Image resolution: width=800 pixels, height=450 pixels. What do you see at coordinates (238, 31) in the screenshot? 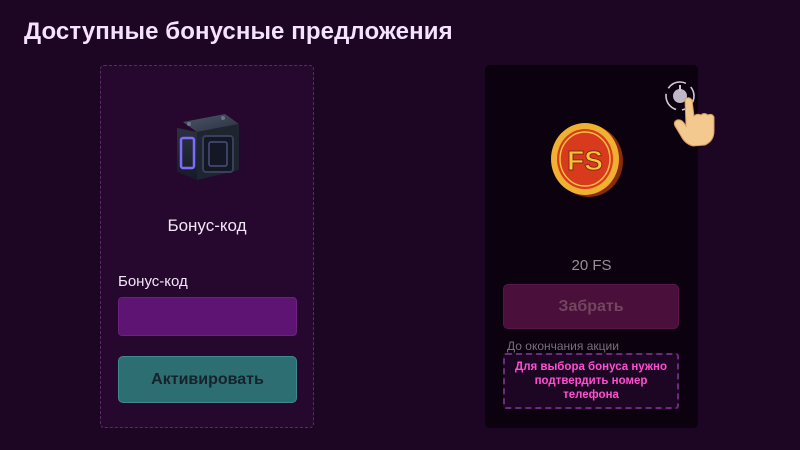
I see `page-title: Доступные бонусные предложения` at bounding box center [238, 31].